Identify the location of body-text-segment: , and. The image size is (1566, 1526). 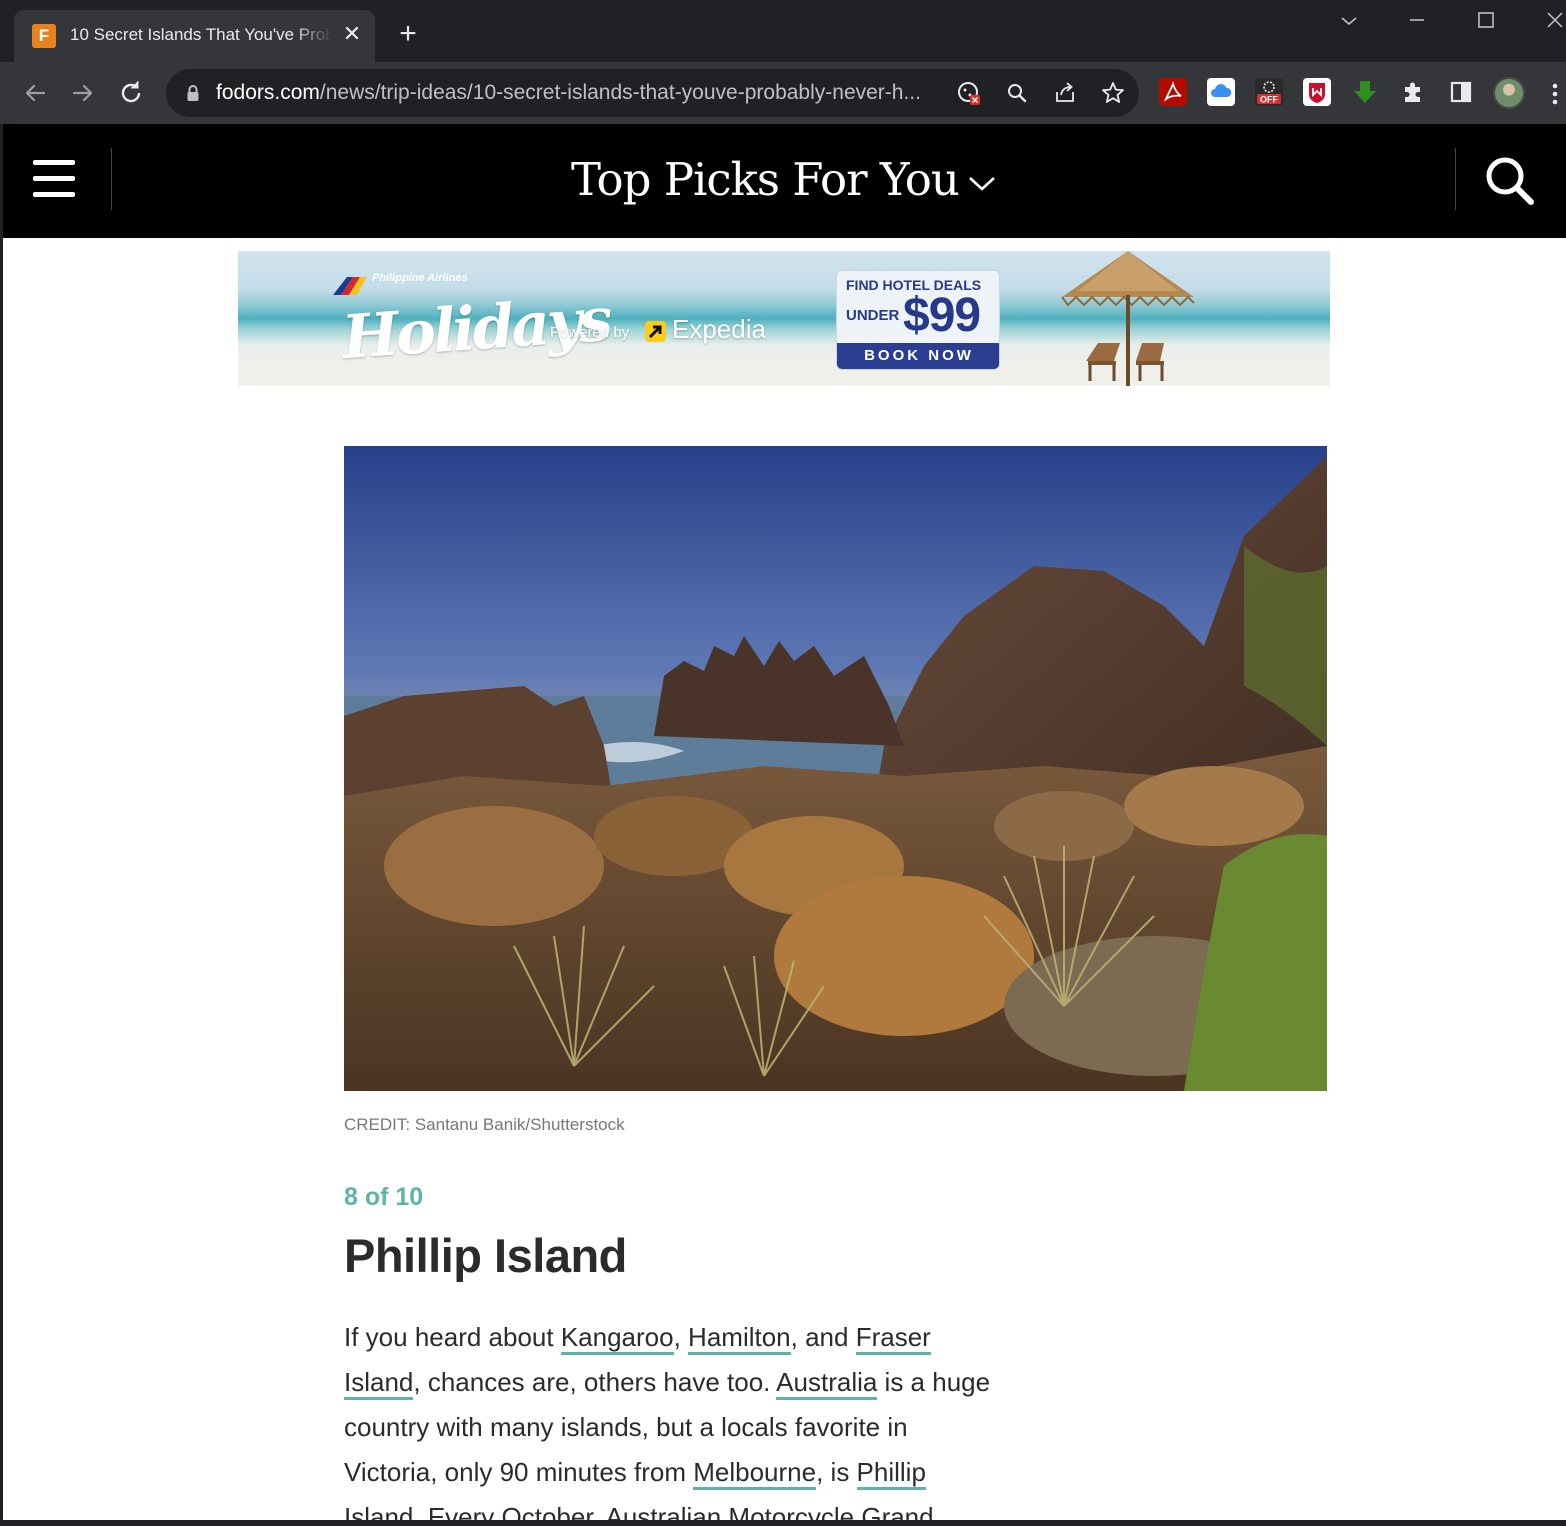
(823, 1337).